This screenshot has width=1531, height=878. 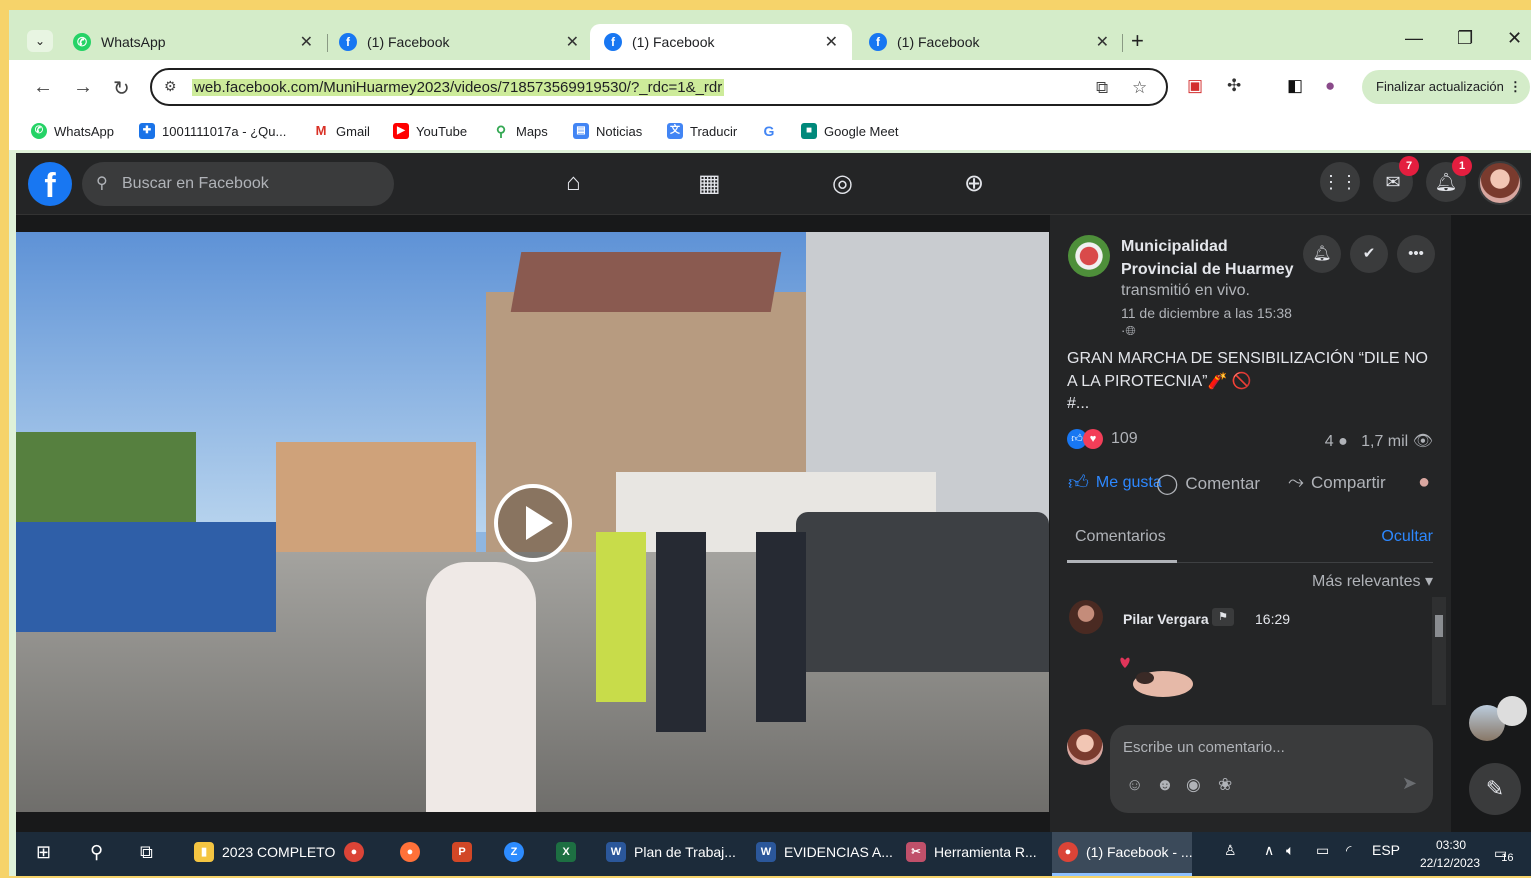 I want to click on install-app-icon: ⧉, so click(x=1102, y=88).